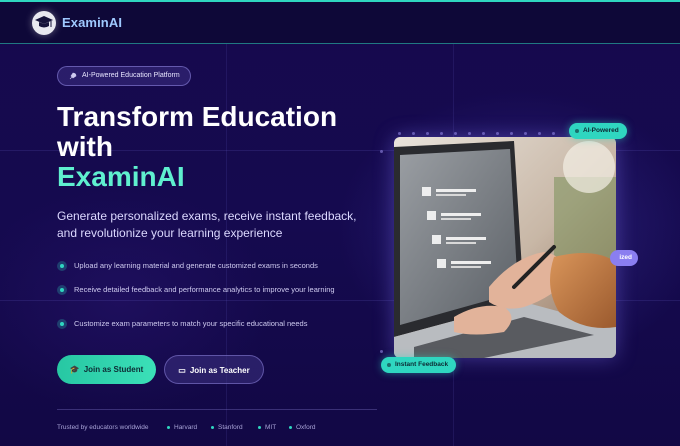 This screenshot has width=680, height=446. I want to click on join-as-teacher-button: ▭ Join as Teacher, so click(214, 369).